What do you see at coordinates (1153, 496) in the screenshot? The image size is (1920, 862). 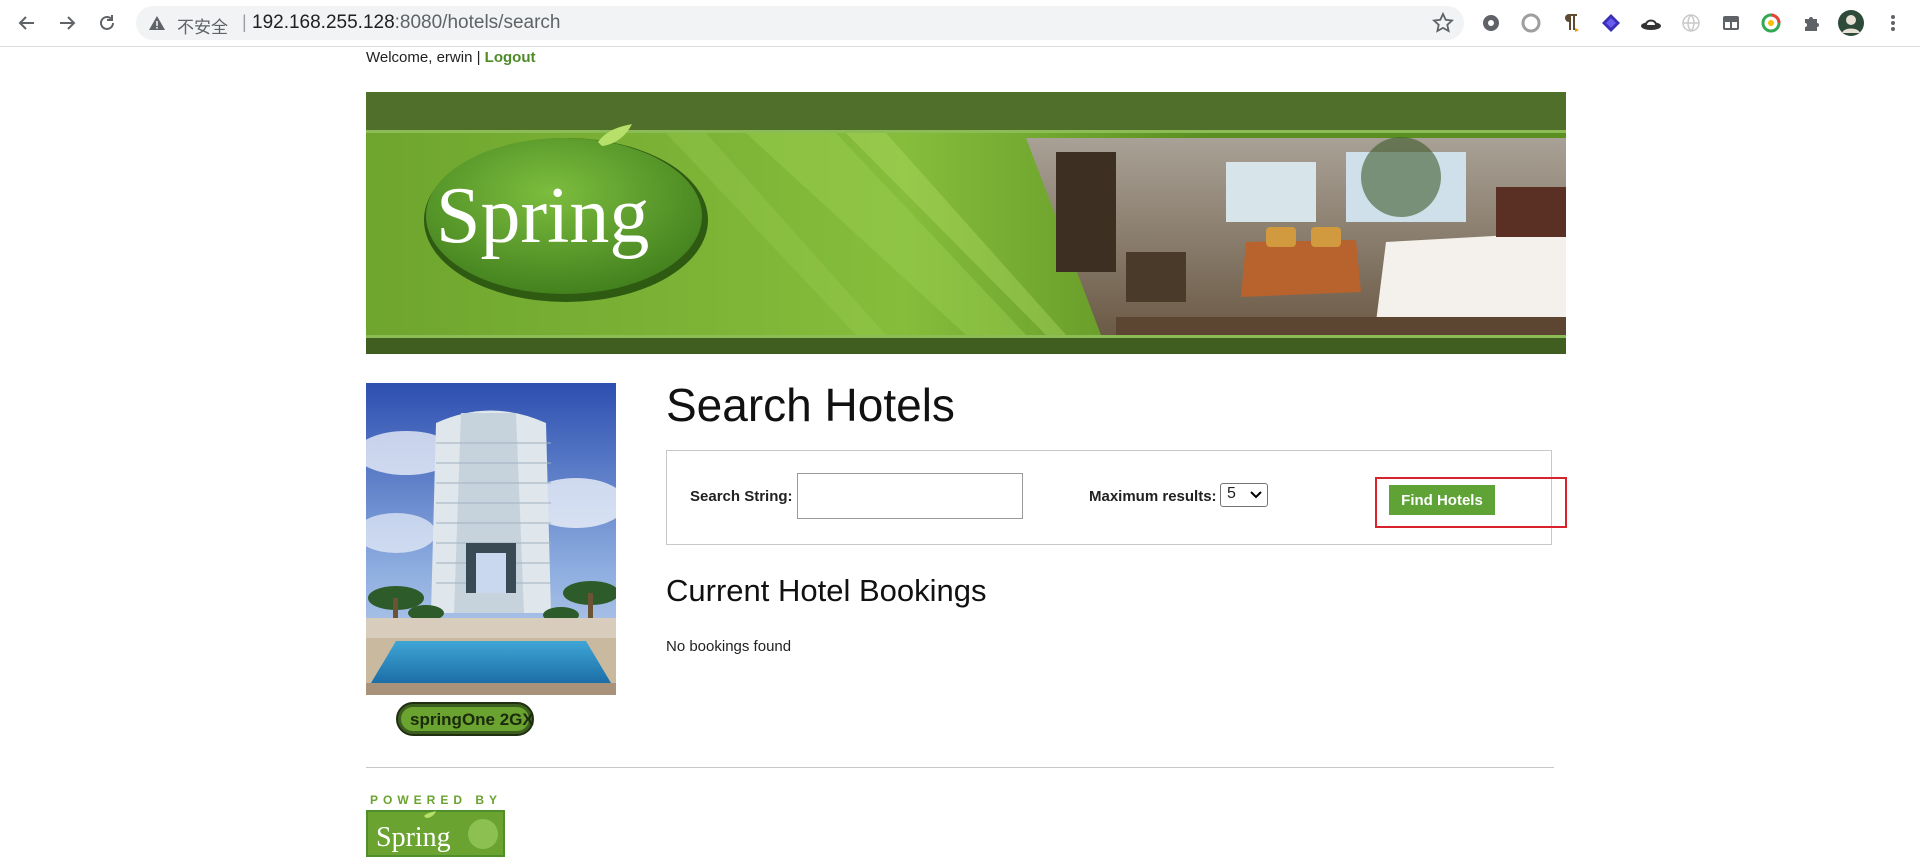 I see `max-results-label: Maximum results:` at bounding box center [1153, 496].